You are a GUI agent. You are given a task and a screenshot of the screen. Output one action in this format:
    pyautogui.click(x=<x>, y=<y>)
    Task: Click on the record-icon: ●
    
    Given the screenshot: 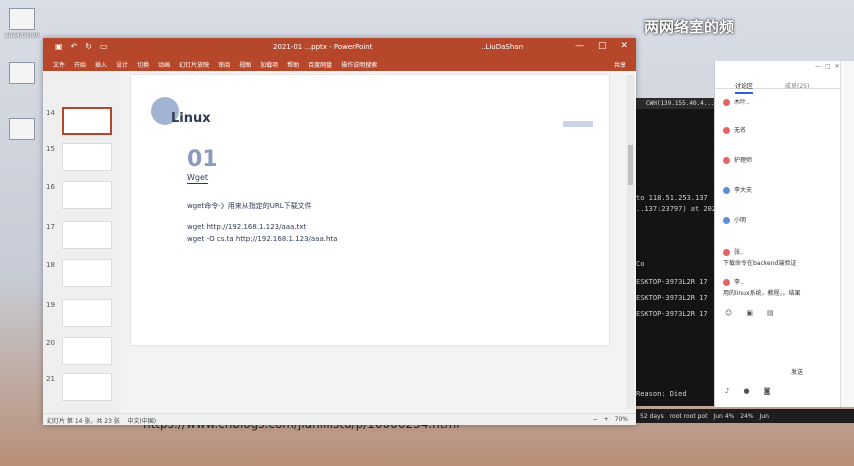 What is the action you would take?
    pyautogui.click(x=746, y=391)
    